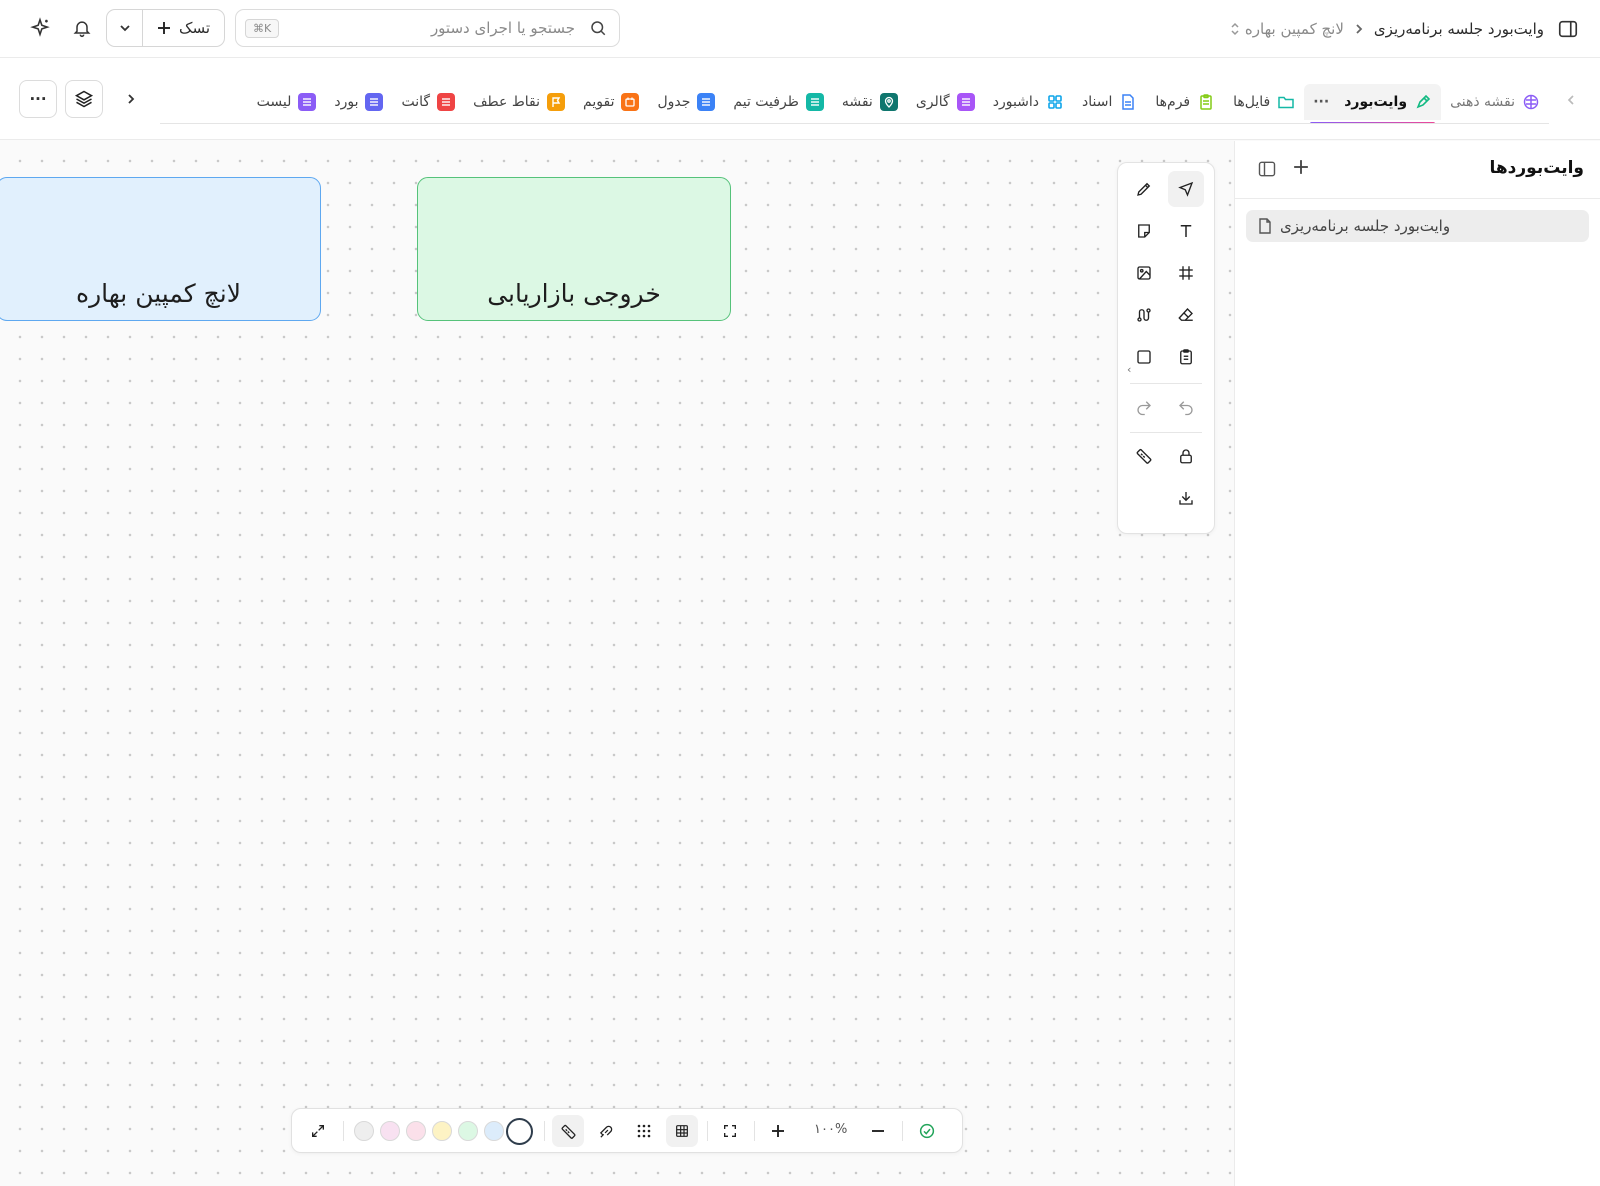 This screenshot has height=1186, width=1600. I want to click on zoom-in-icon, so click(778, 1131).